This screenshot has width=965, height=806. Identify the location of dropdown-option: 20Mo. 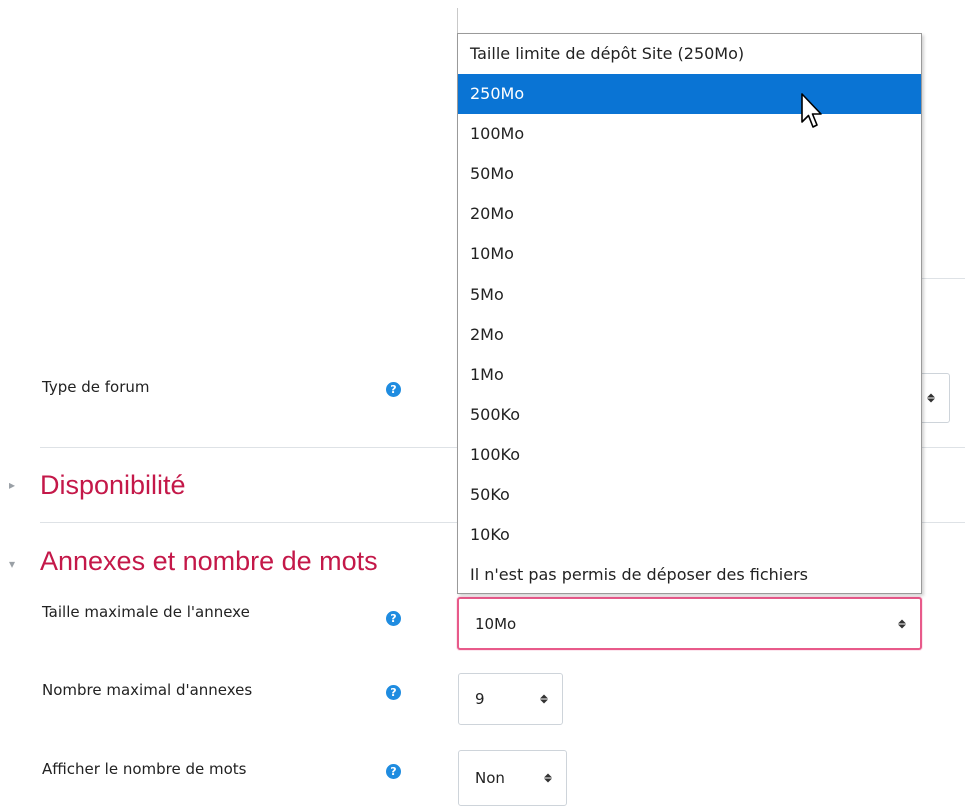
(689, 214).